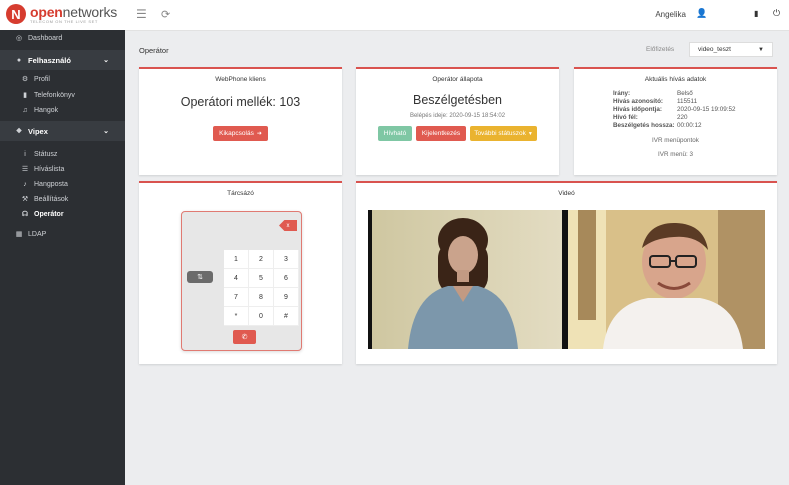  Describe the element at coordinates (154, 50) in the screenshot. I see `page-title: Operátor` at that location.